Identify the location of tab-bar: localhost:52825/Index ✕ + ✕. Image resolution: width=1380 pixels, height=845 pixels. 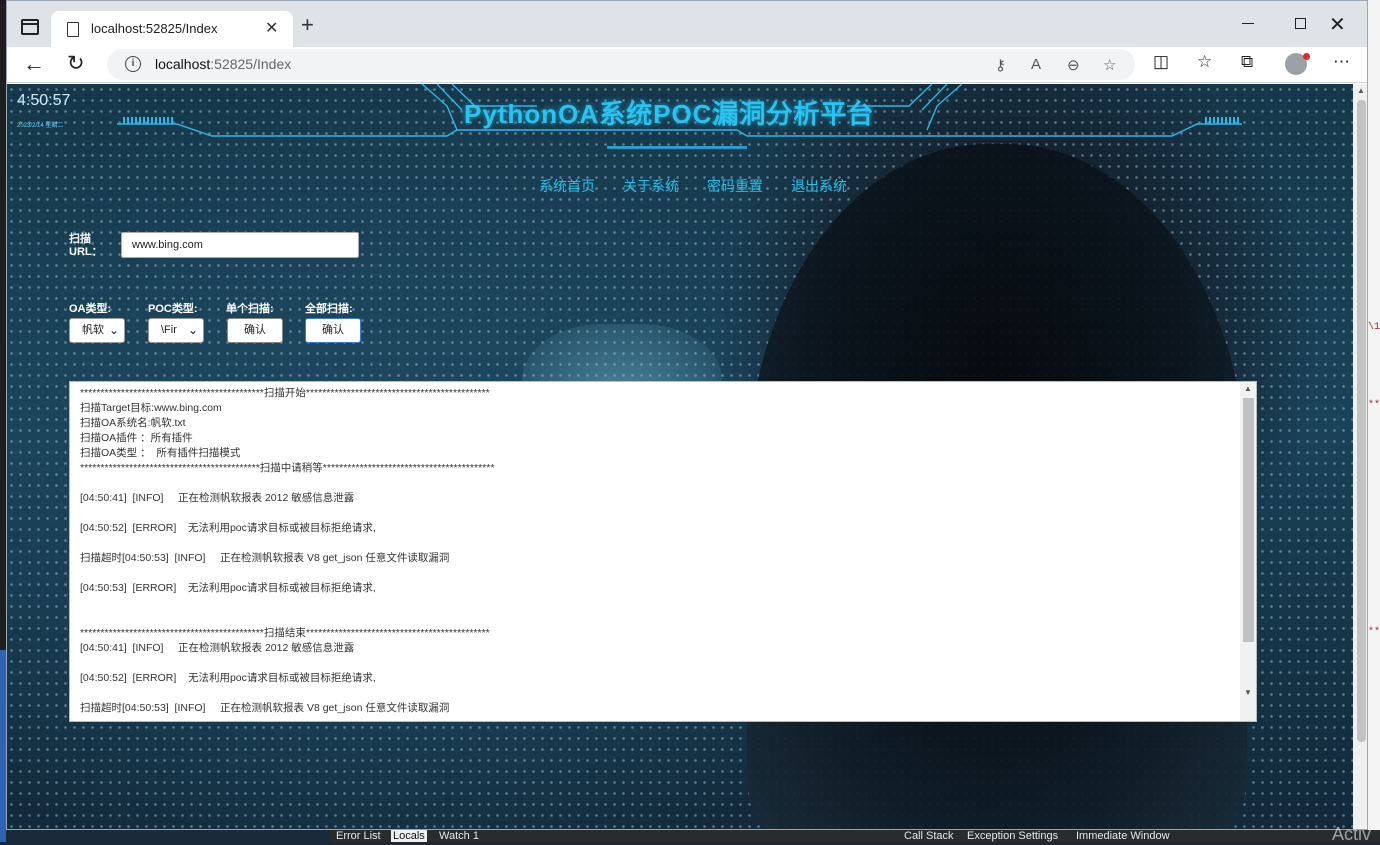
(687, 24).